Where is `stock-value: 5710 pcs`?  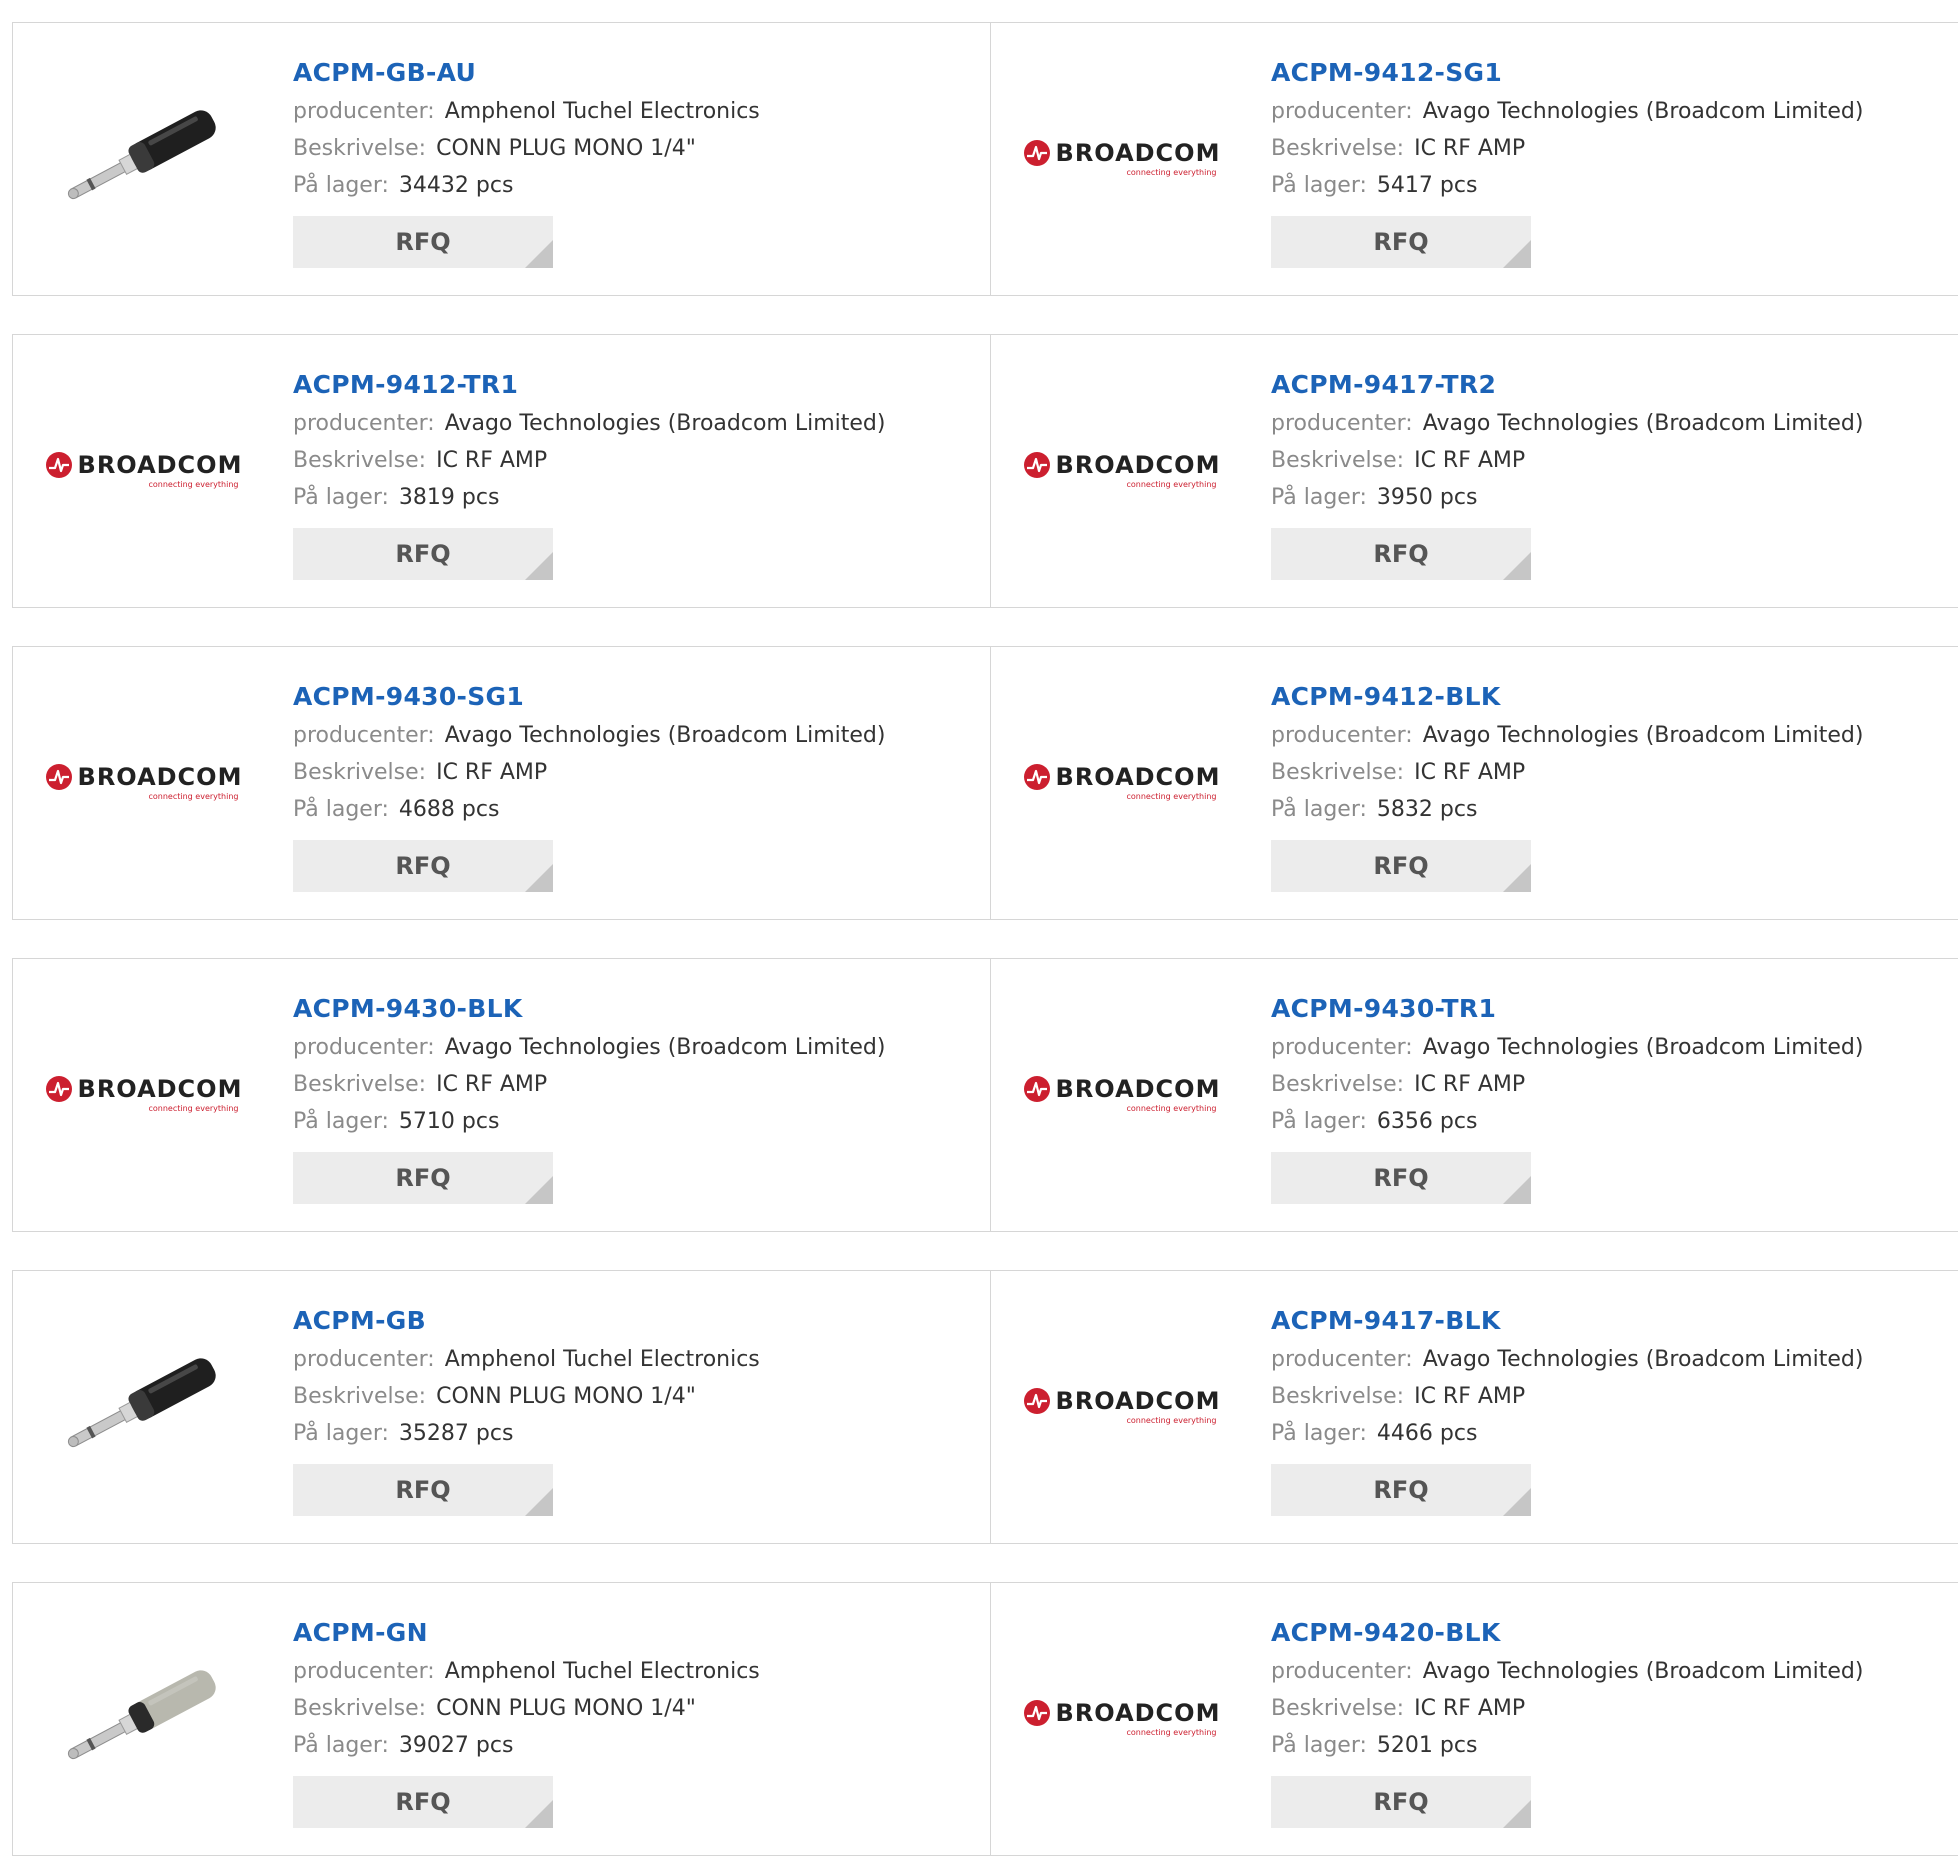 stock-value: 5710 pcs is located at coordinates (449, 1121).